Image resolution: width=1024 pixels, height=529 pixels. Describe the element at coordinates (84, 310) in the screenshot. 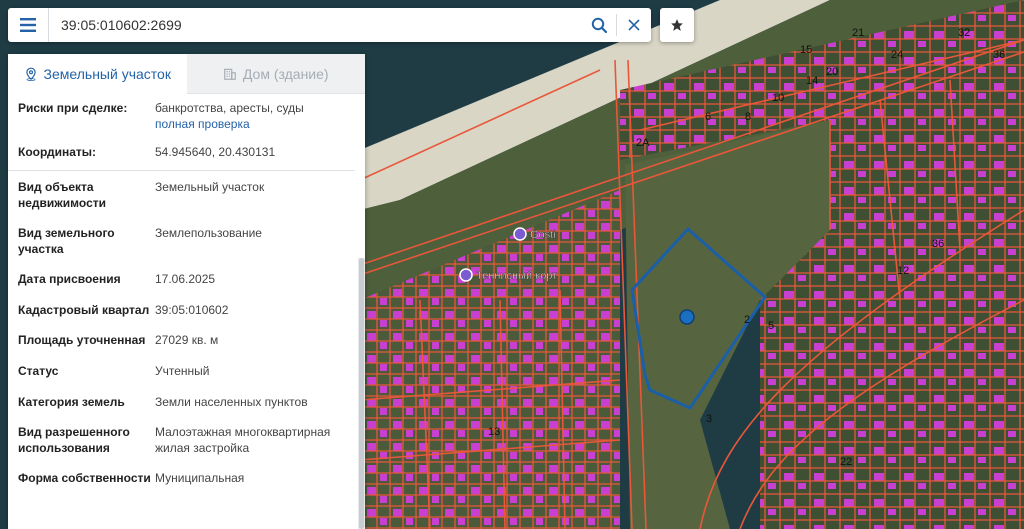

I see `info-label: Кадастровый квартал` at that location.